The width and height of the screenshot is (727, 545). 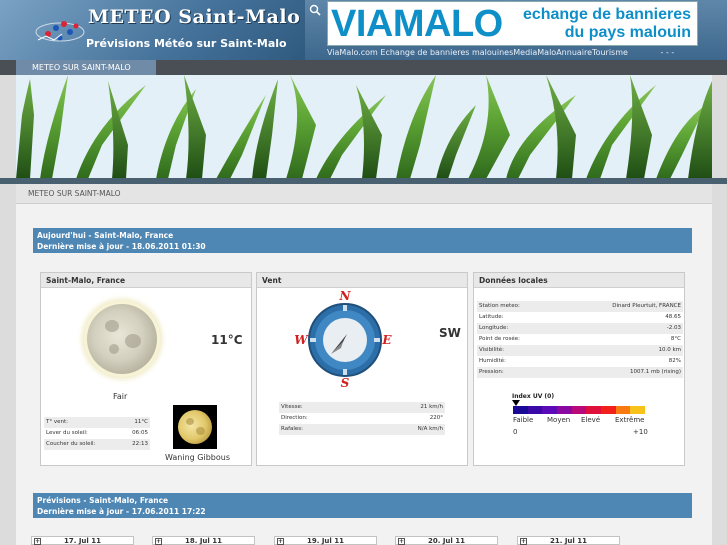 What do you see at coordinates (667, 52) in the screenshot?
I see `top-links-trailing: - - -` at bounding box center [667, 52].